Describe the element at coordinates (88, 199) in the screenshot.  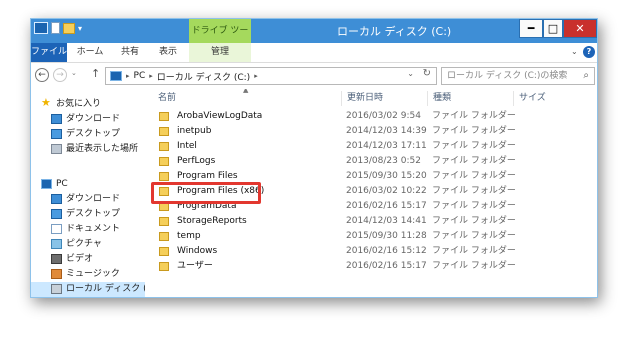
I see `sidebar-item-pc-downloads: ダウンロード` at that location.